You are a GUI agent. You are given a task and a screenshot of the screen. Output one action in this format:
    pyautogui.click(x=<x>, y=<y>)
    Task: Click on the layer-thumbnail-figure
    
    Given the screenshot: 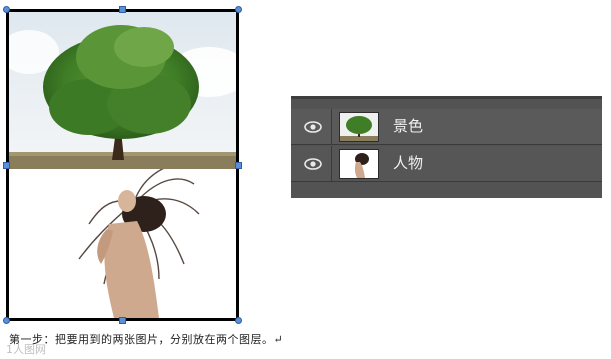 What is the action you would take?
    pyautogui.click(x=359, y=164)
    